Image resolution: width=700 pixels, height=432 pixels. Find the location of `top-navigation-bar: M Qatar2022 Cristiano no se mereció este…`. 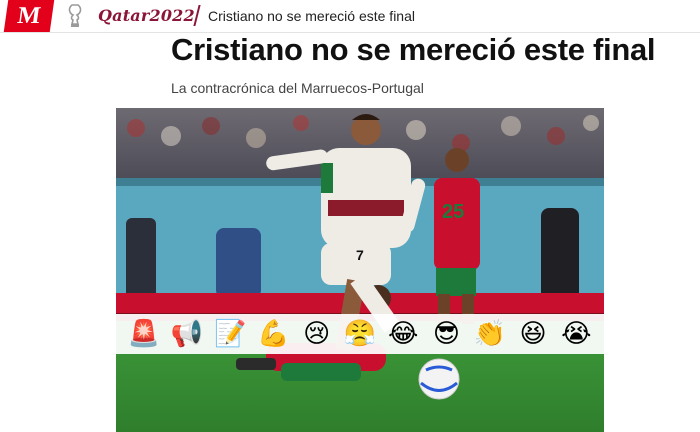

top-navigation-bar: M Qatar2022 Cristiano no se mereció este… is located at coordinates (350, 16).